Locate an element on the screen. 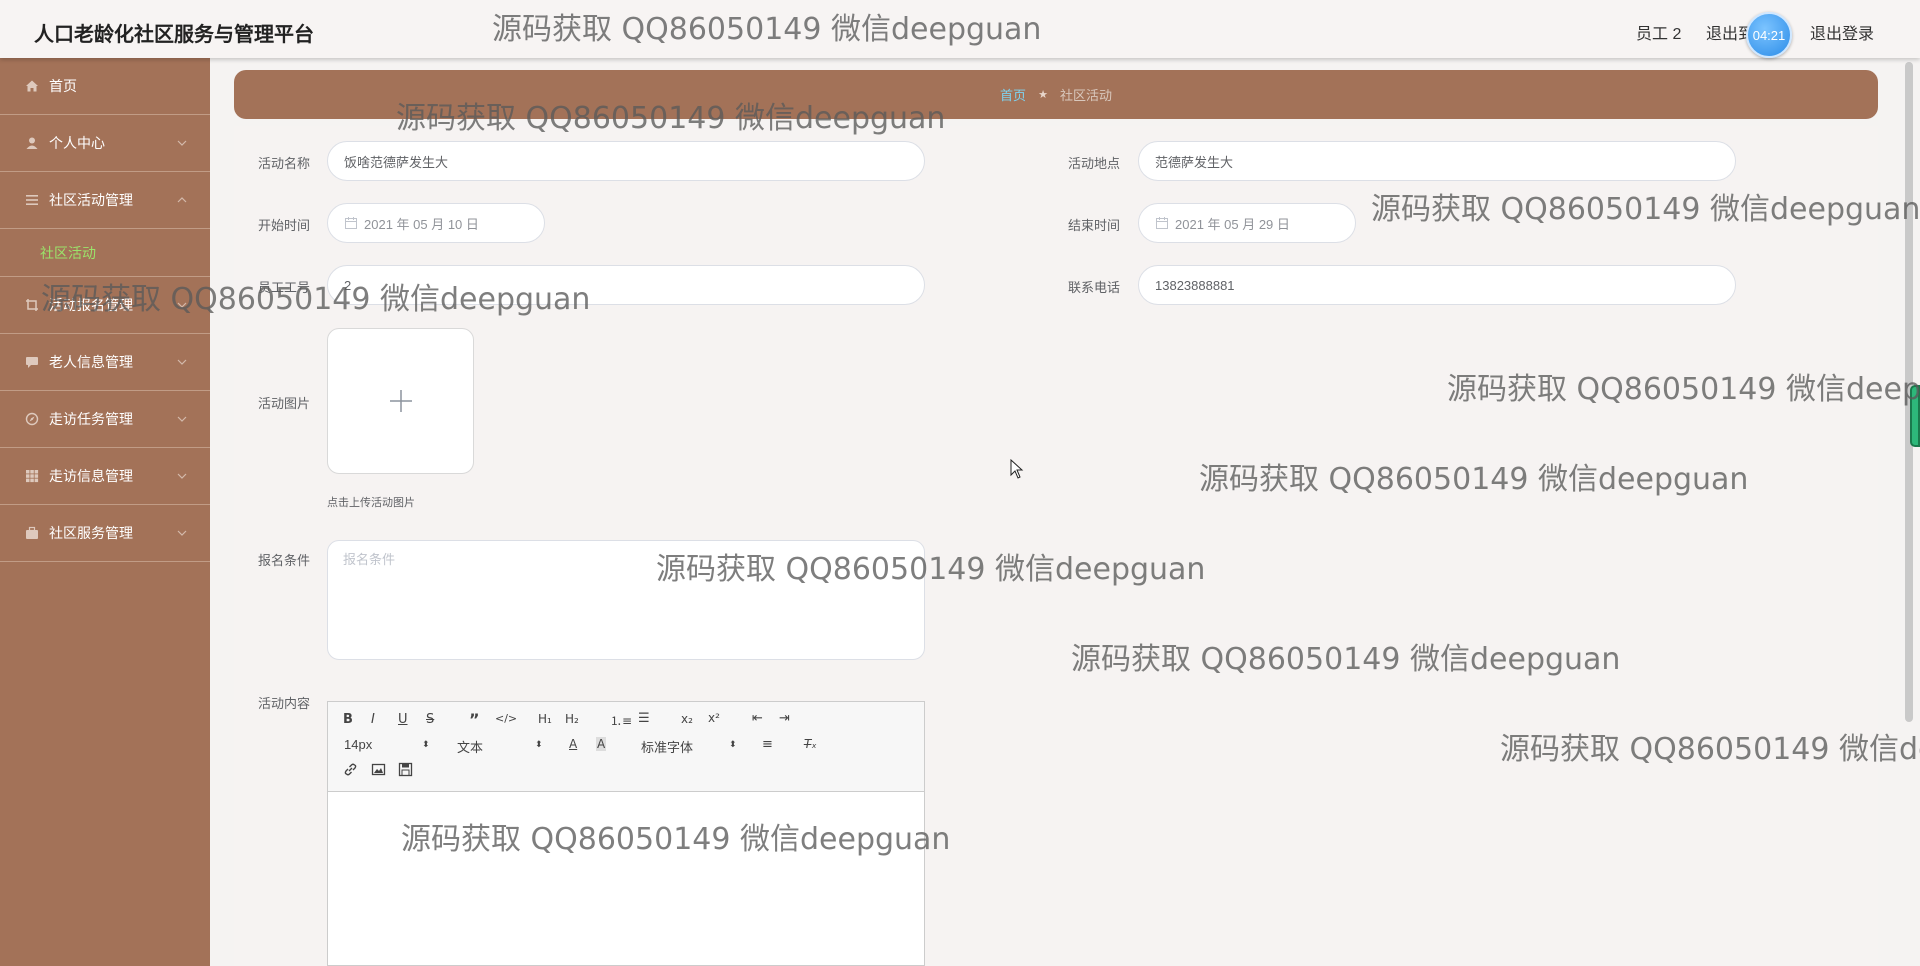 The height and width of the screenshot is (966, 1920). start-time-datepicker: 2021 年 05 月 10 日 is located at coordinates (436, 223).